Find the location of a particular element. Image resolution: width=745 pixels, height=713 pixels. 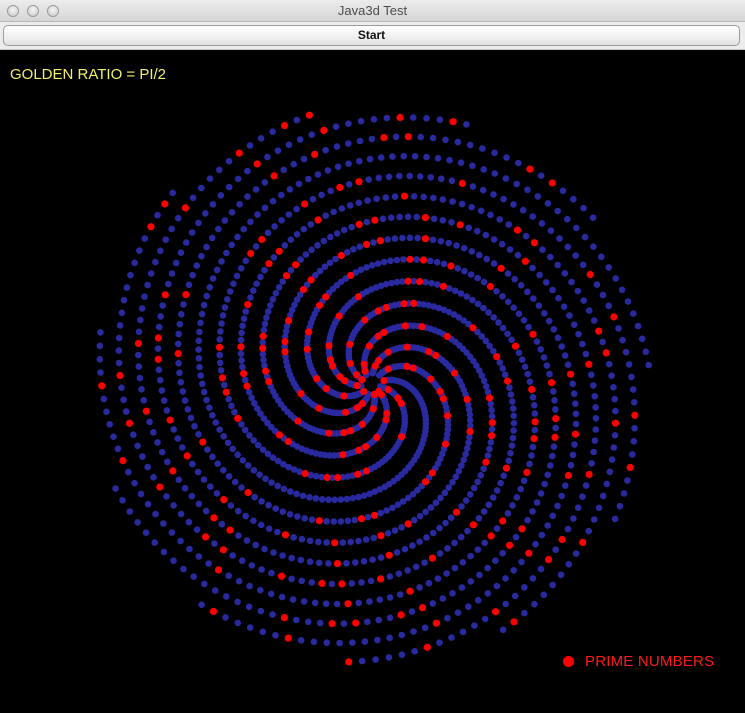

window-title: Java3d Test is located at coordinates (372, 10).